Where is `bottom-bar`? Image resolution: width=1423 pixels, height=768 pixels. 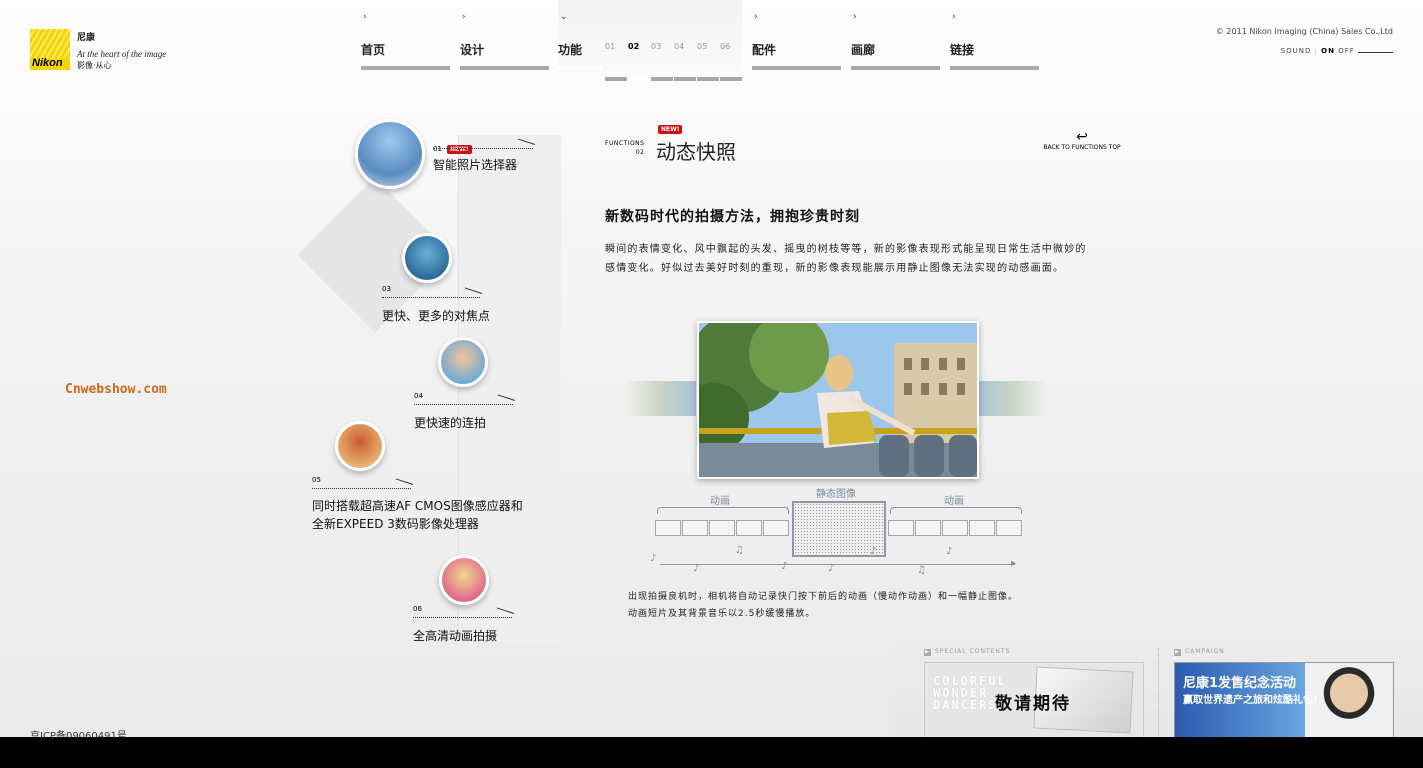 bottom-bar is located at coordinates (711, 752).